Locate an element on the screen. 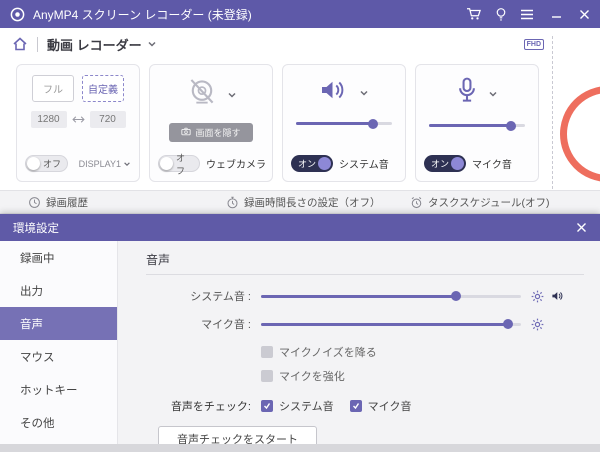  fhd-badge: FHD is located at coordinates (533, 44).